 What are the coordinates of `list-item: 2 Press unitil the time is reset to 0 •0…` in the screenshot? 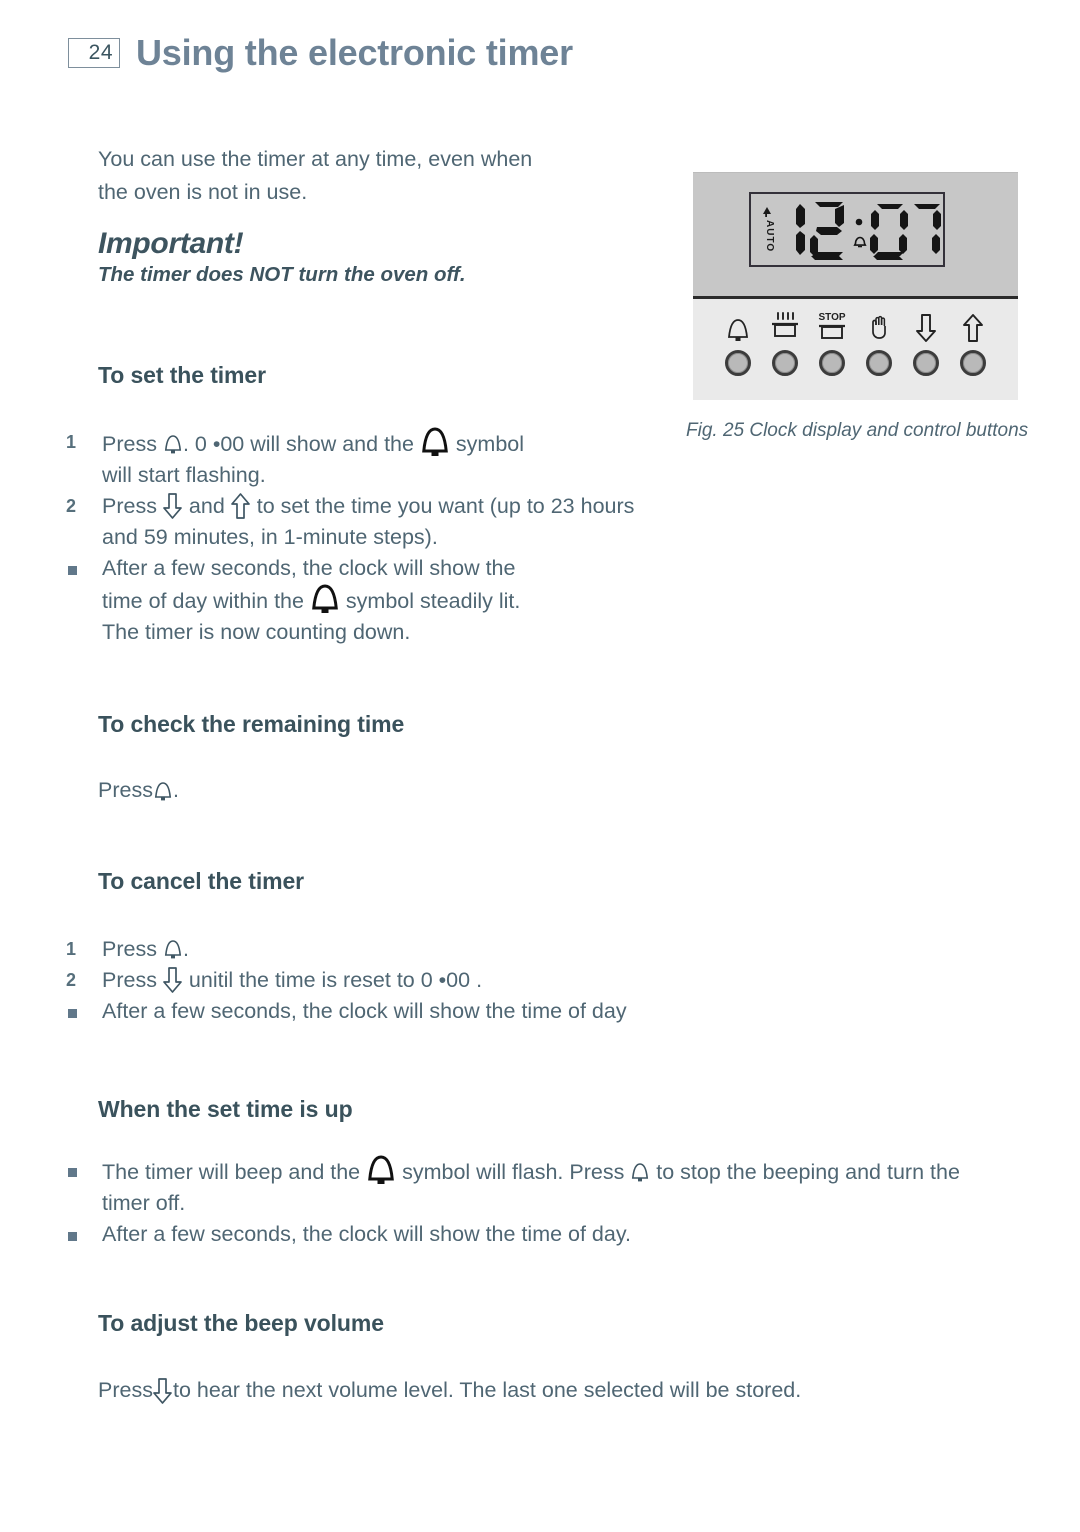 It's located at (386, 980).